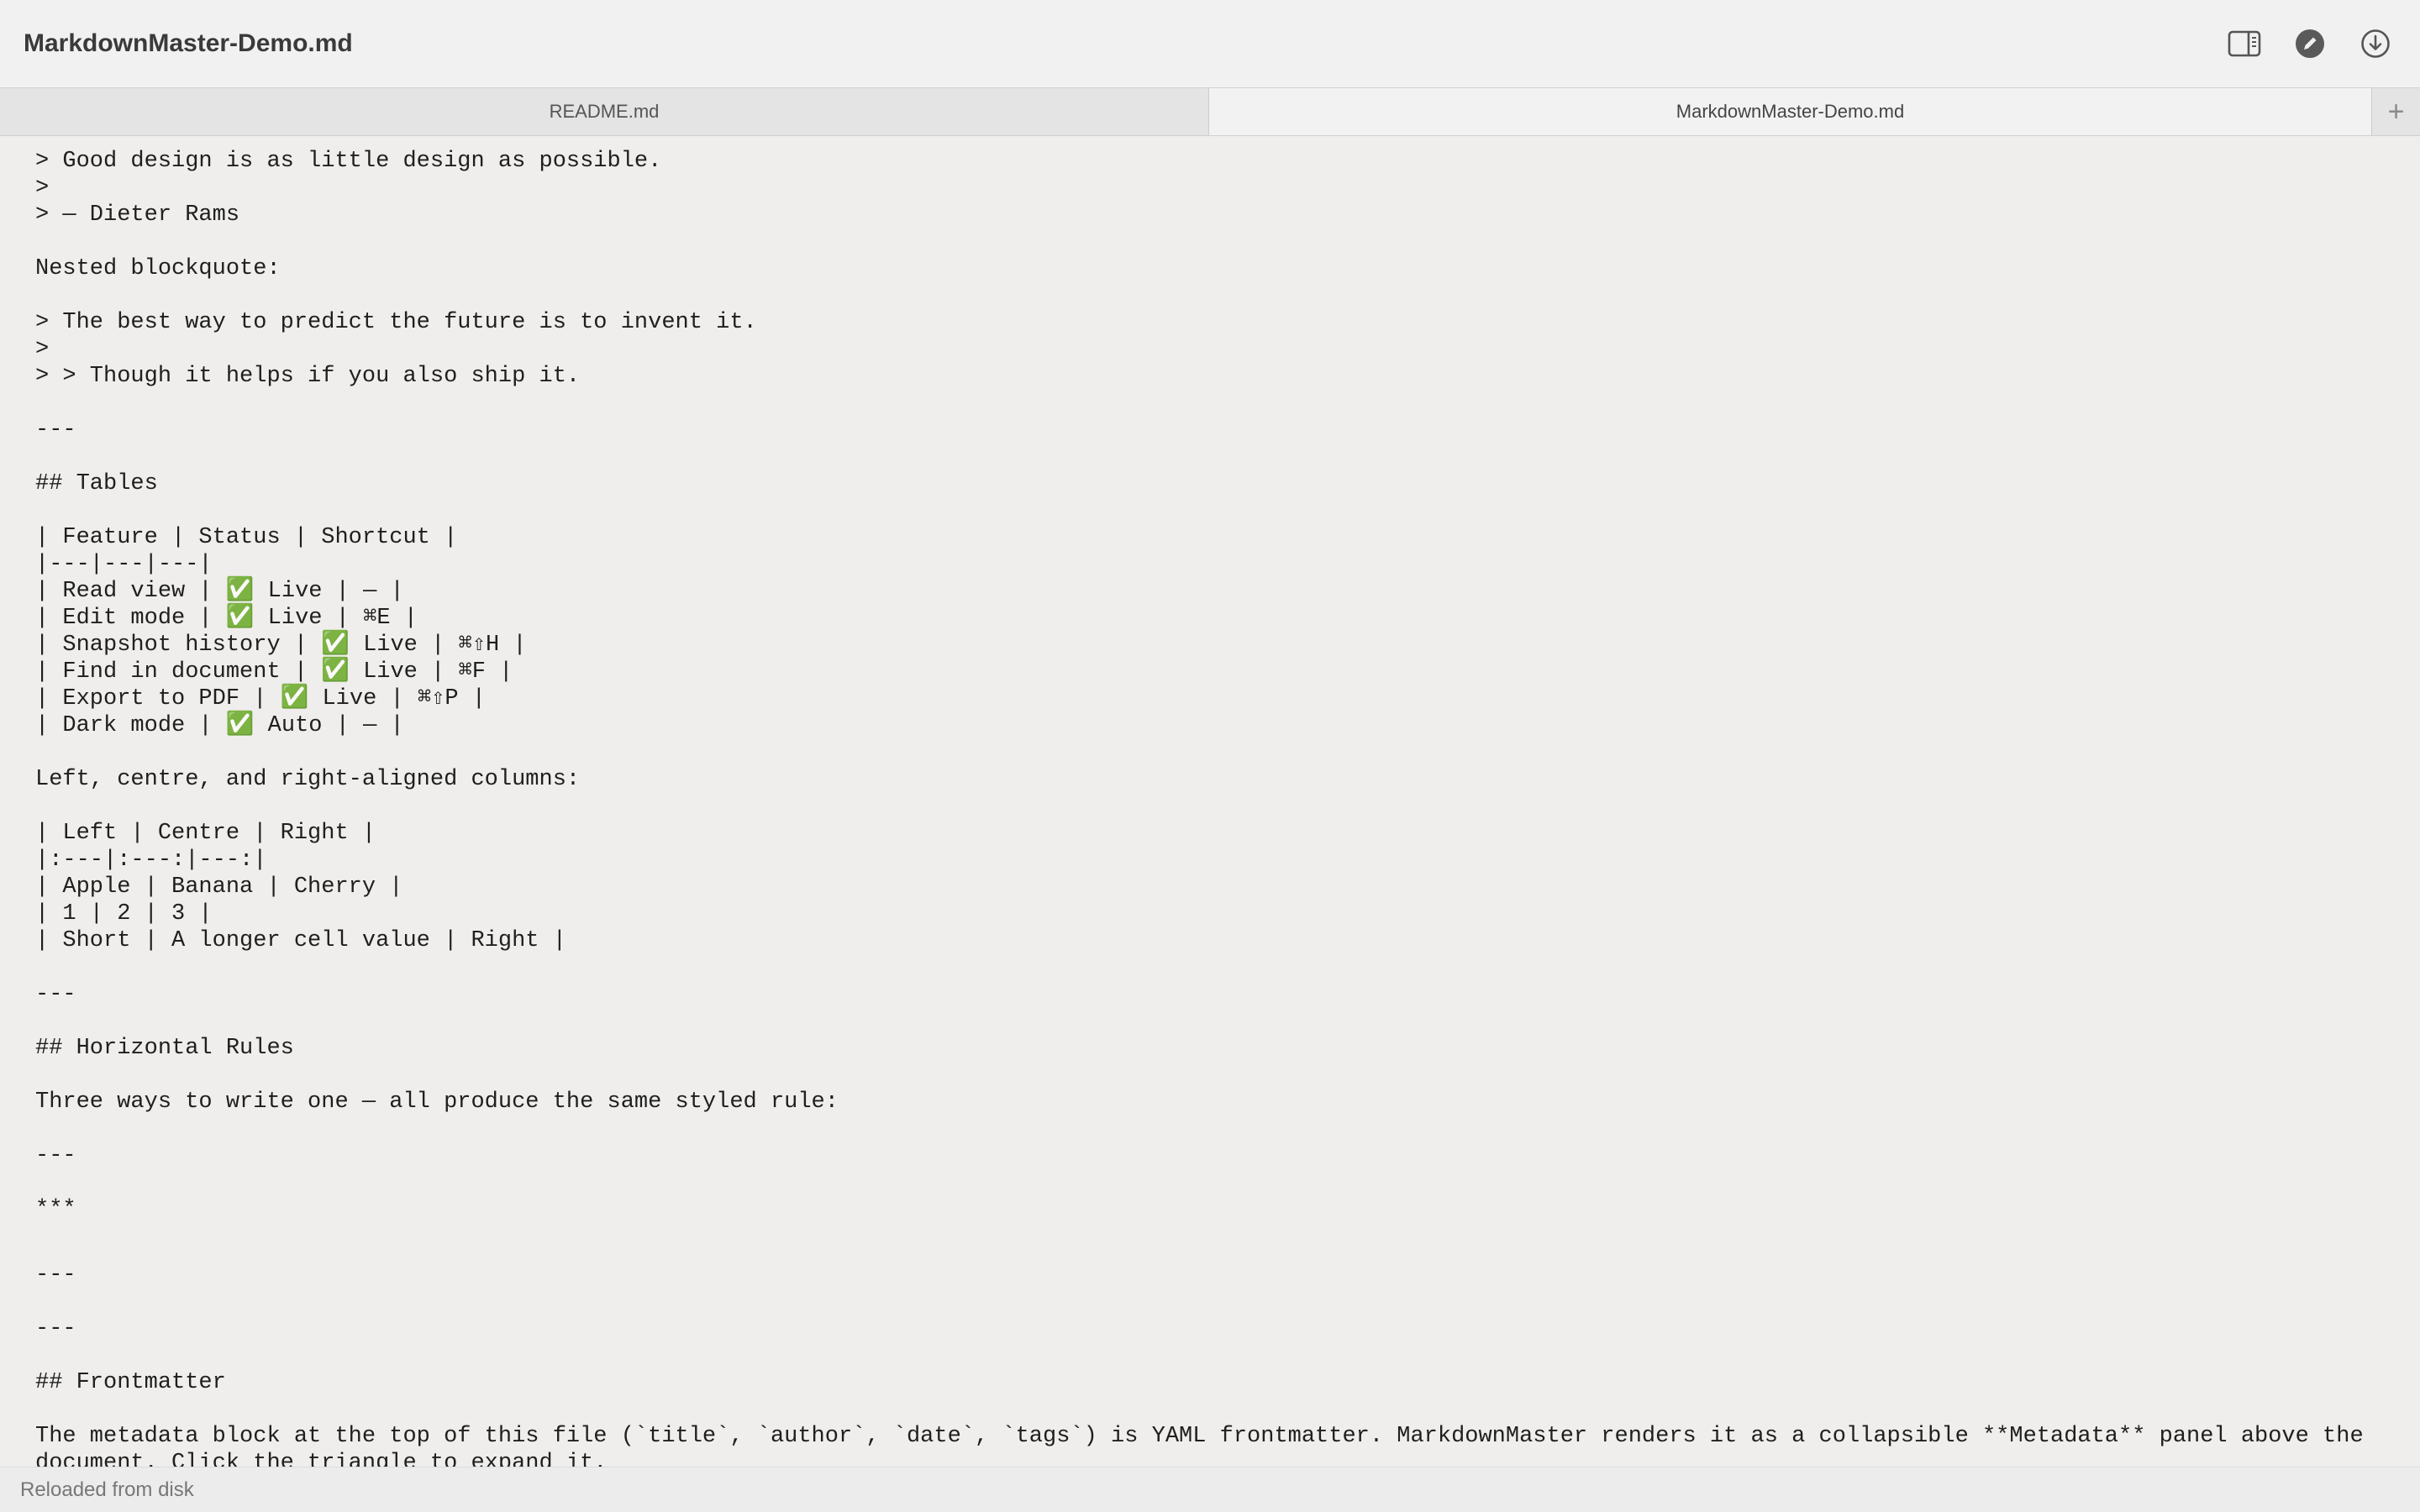 The image size is (2420, 1512). I want to click on editor-line: | Short | A longer cell value | Right |, so click(300, 940).